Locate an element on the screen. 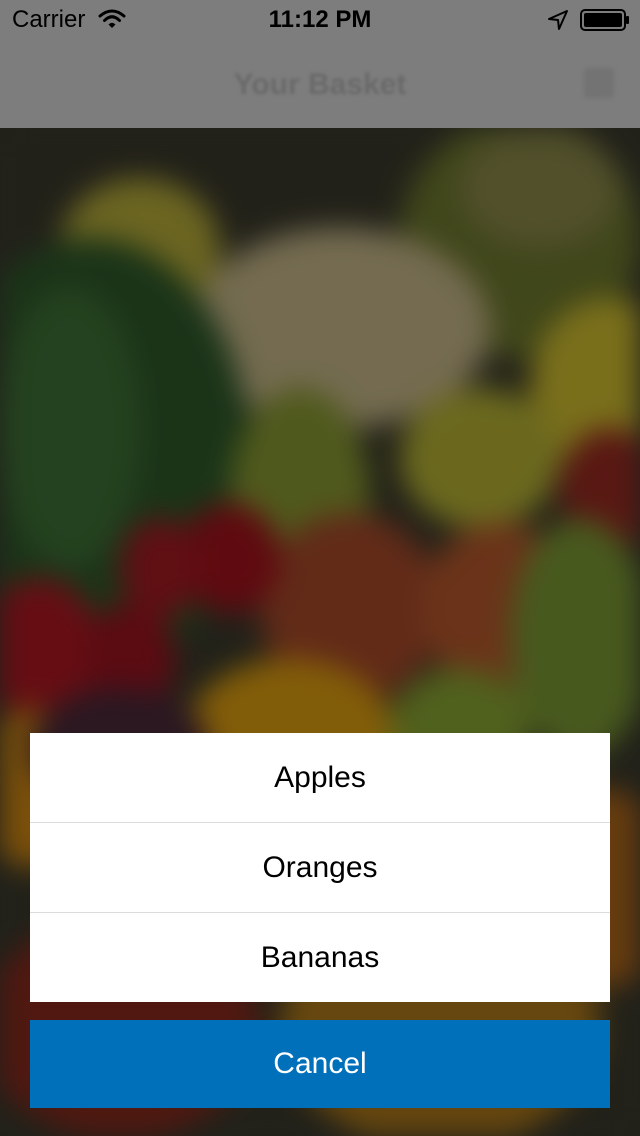 Image resolution: width=640 pixels, height=1136 pixels. status-bar: Carrier 11:12 PM is located at coordinates (320, 20).